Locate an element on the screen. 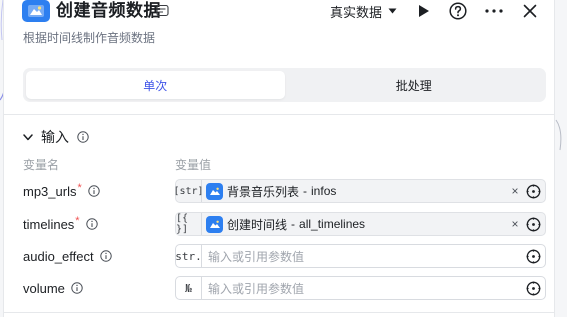  help-button is located at coordinates (458, 11).